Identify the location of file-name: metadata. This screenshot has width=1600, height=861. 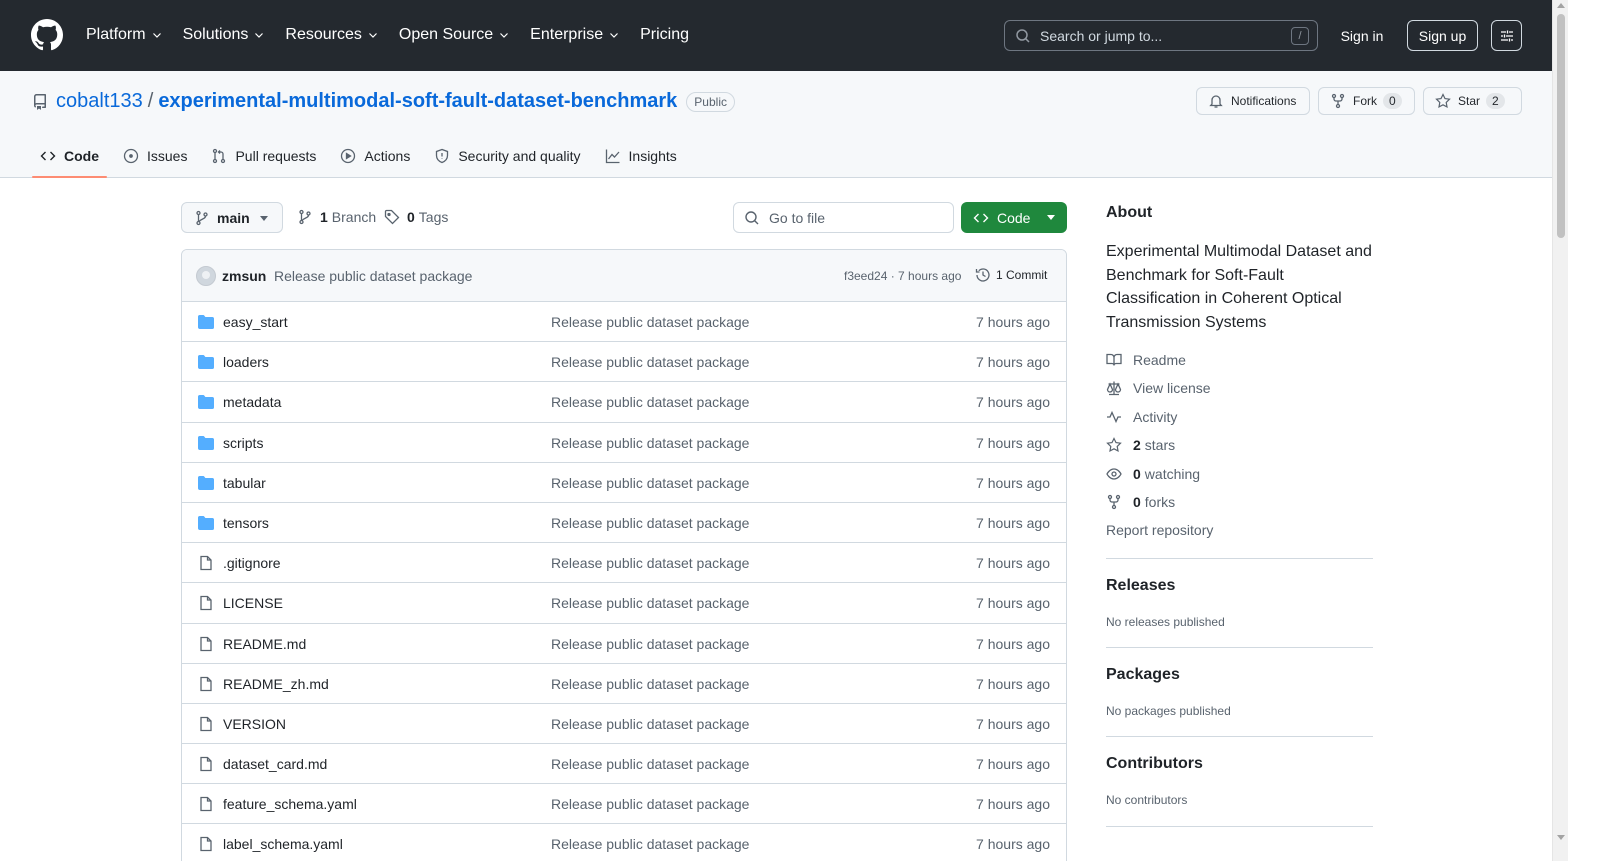
(252, 402).